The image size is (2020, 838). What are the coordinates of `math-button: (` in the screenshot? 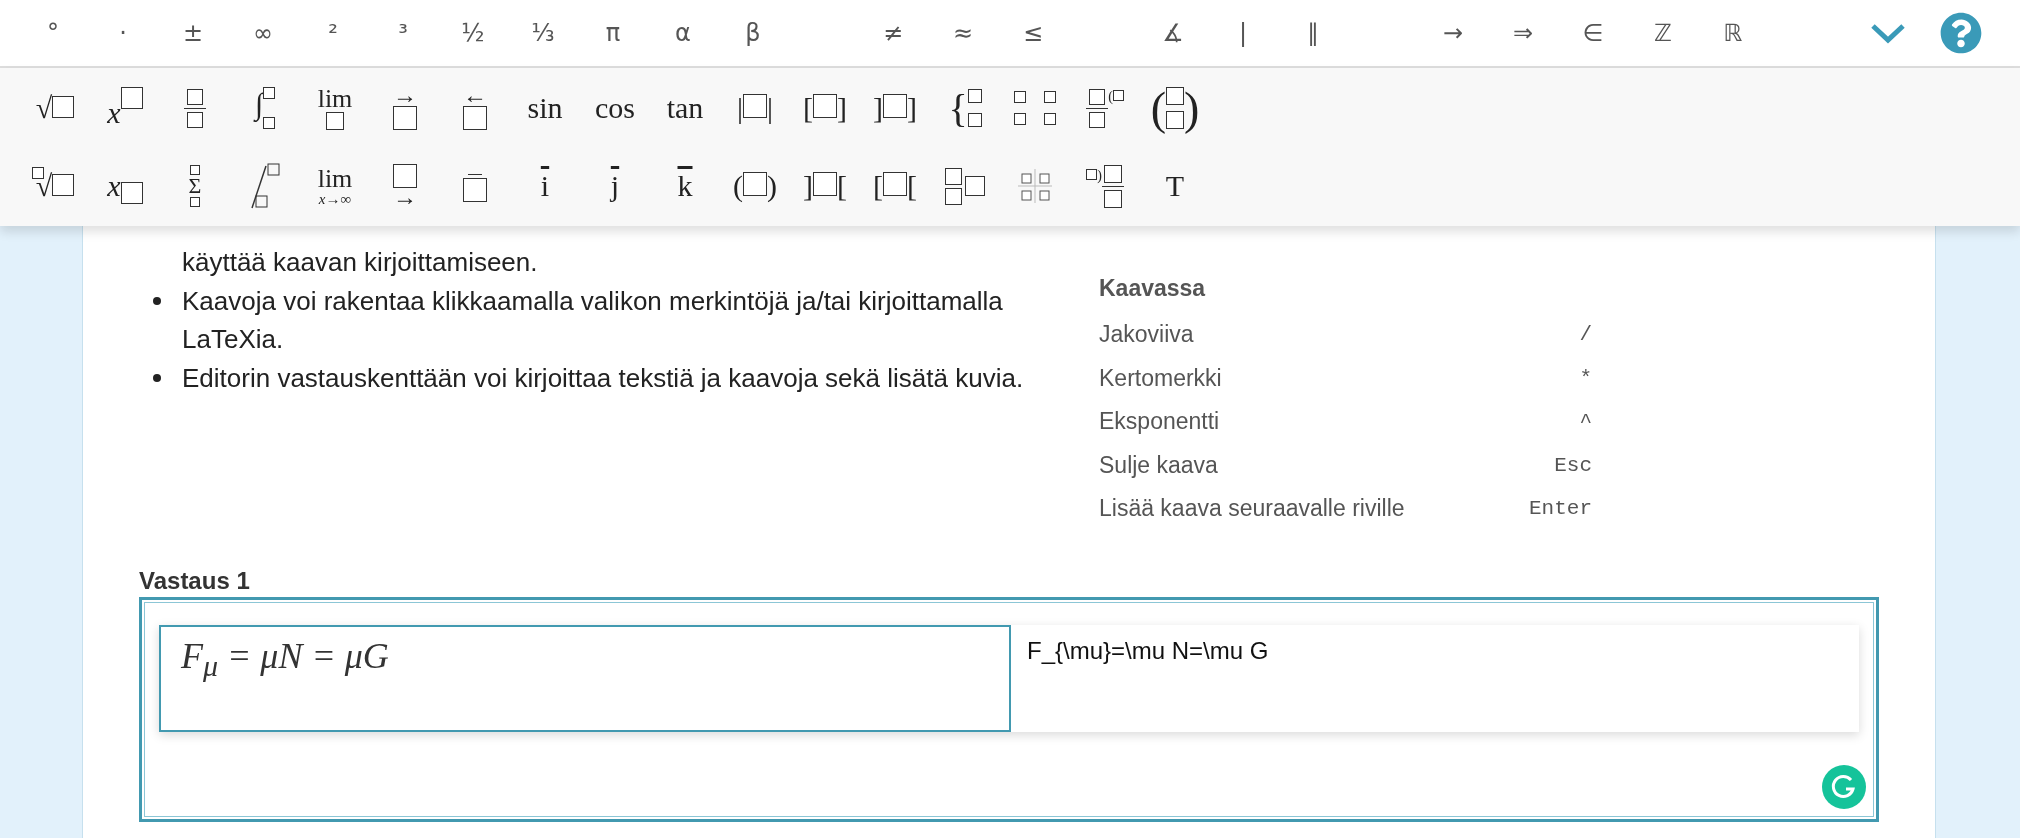 It's located at (1105, 108).